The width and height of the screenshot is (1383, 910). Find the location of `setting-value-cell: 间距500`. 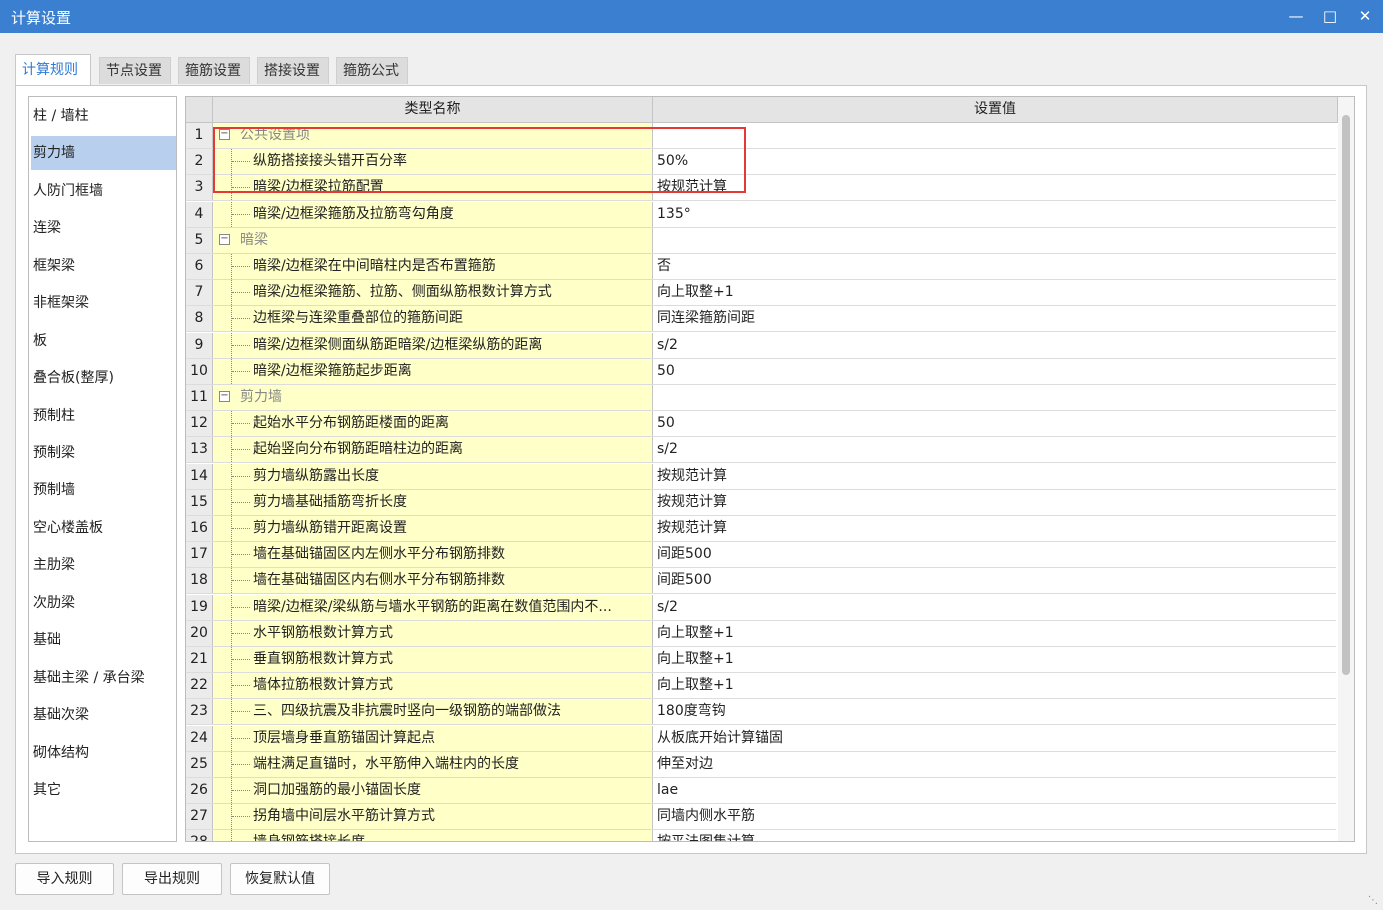

setting-value-cell: 间距500 is located at coordinates (994, 554).